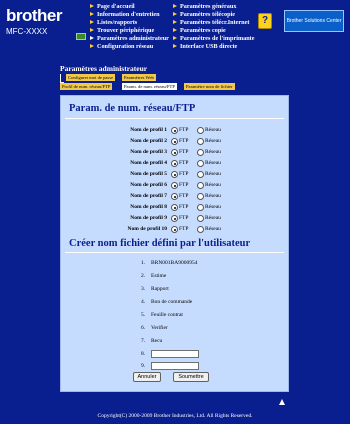 Image resolution: width=350 pixels, height=424 pixels. Describe the element at coordinates (209, 86) in the screenshot. I see `tab-filename: Paramètre nom de fichier` at that location.